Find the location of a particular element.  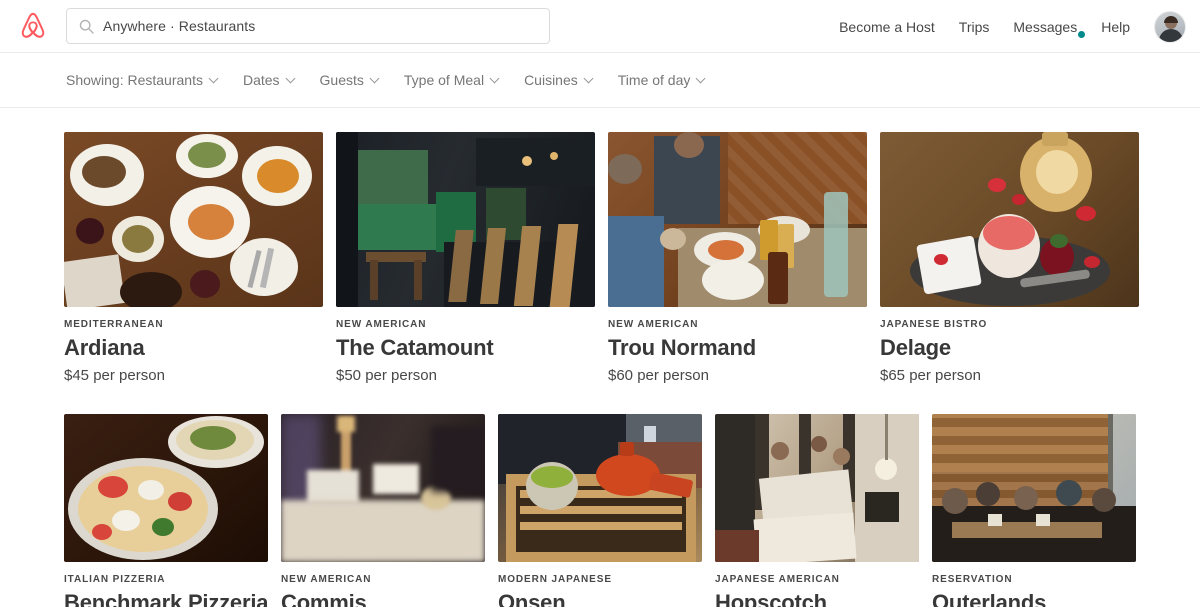

filter-time-of-day: Time of day is located at coordinates (661, 80).